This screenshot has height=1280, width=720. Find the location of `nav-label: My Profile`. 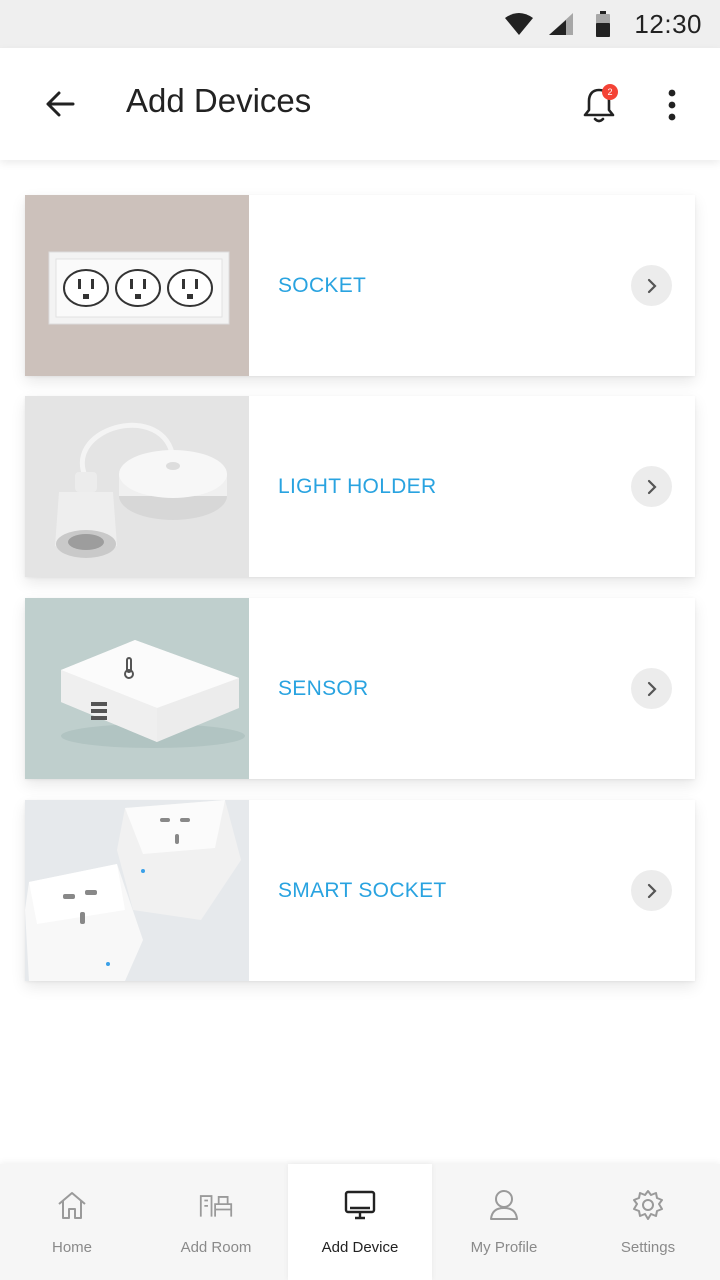

nav-label: My Profile is located at coordinates (504, 1247).